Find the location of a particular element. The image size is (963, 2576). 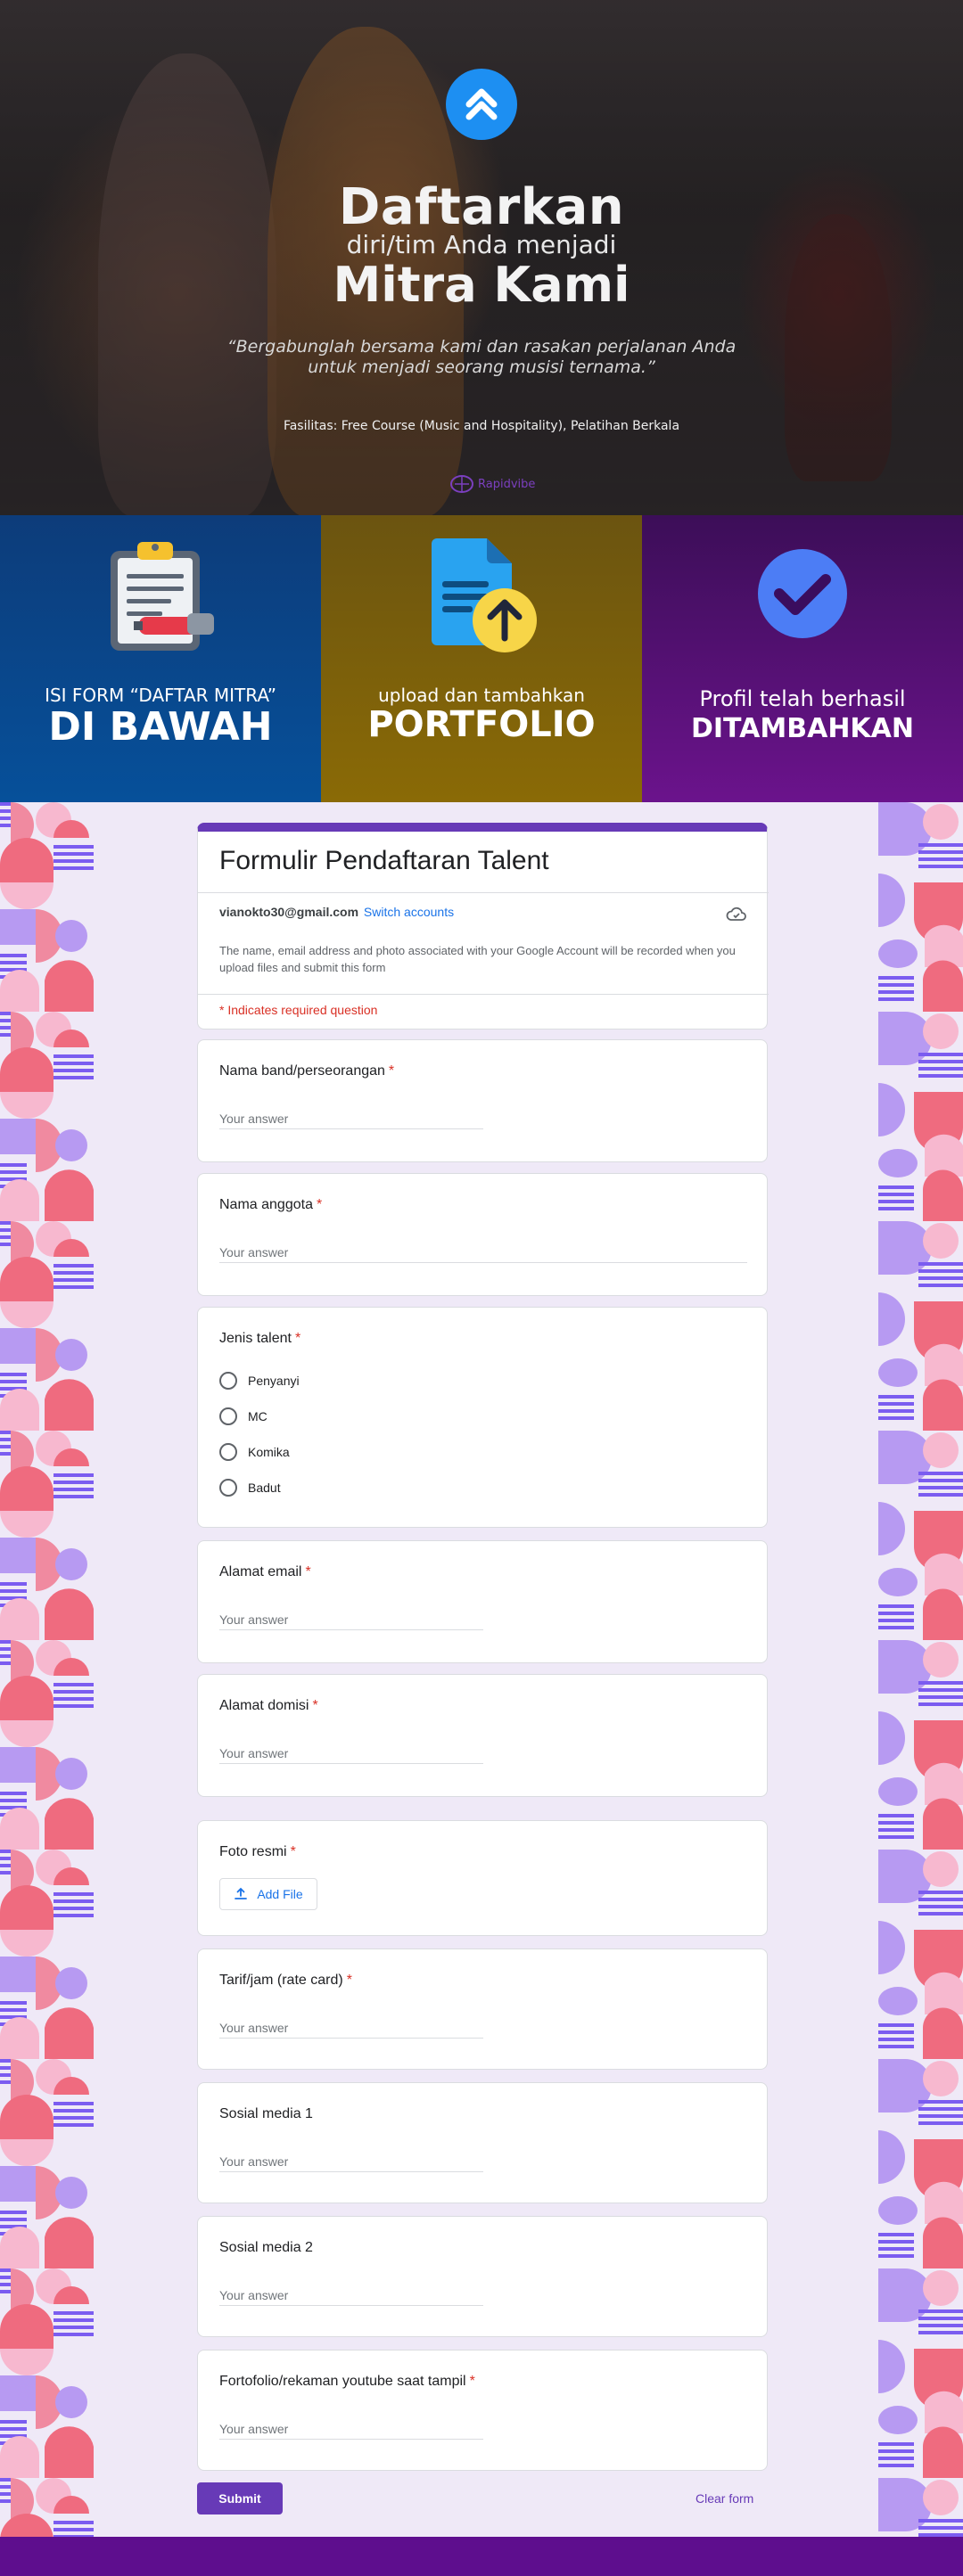

radio-label: Badut is located at coordinates (264, 1488).